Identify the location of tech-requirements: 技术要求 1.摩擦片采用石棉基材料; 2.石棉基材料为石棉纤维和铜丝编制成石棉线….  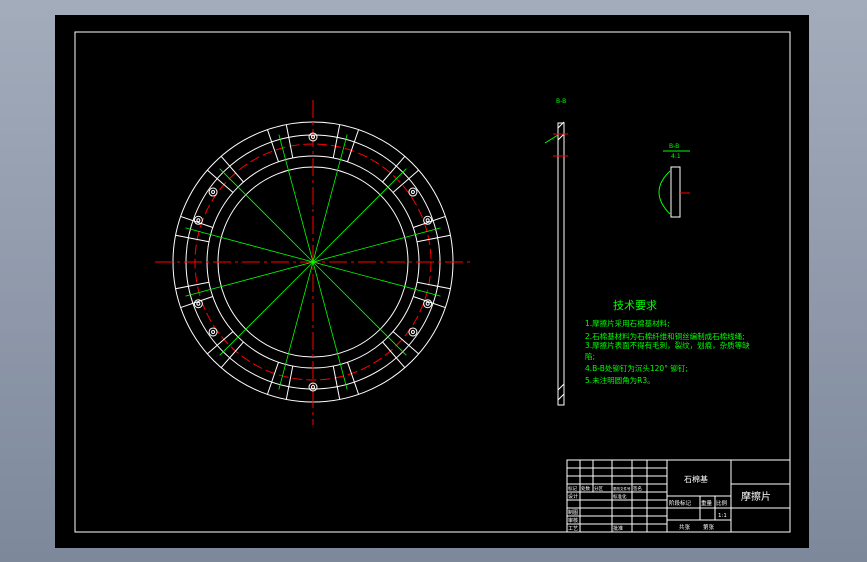
(667, 342).